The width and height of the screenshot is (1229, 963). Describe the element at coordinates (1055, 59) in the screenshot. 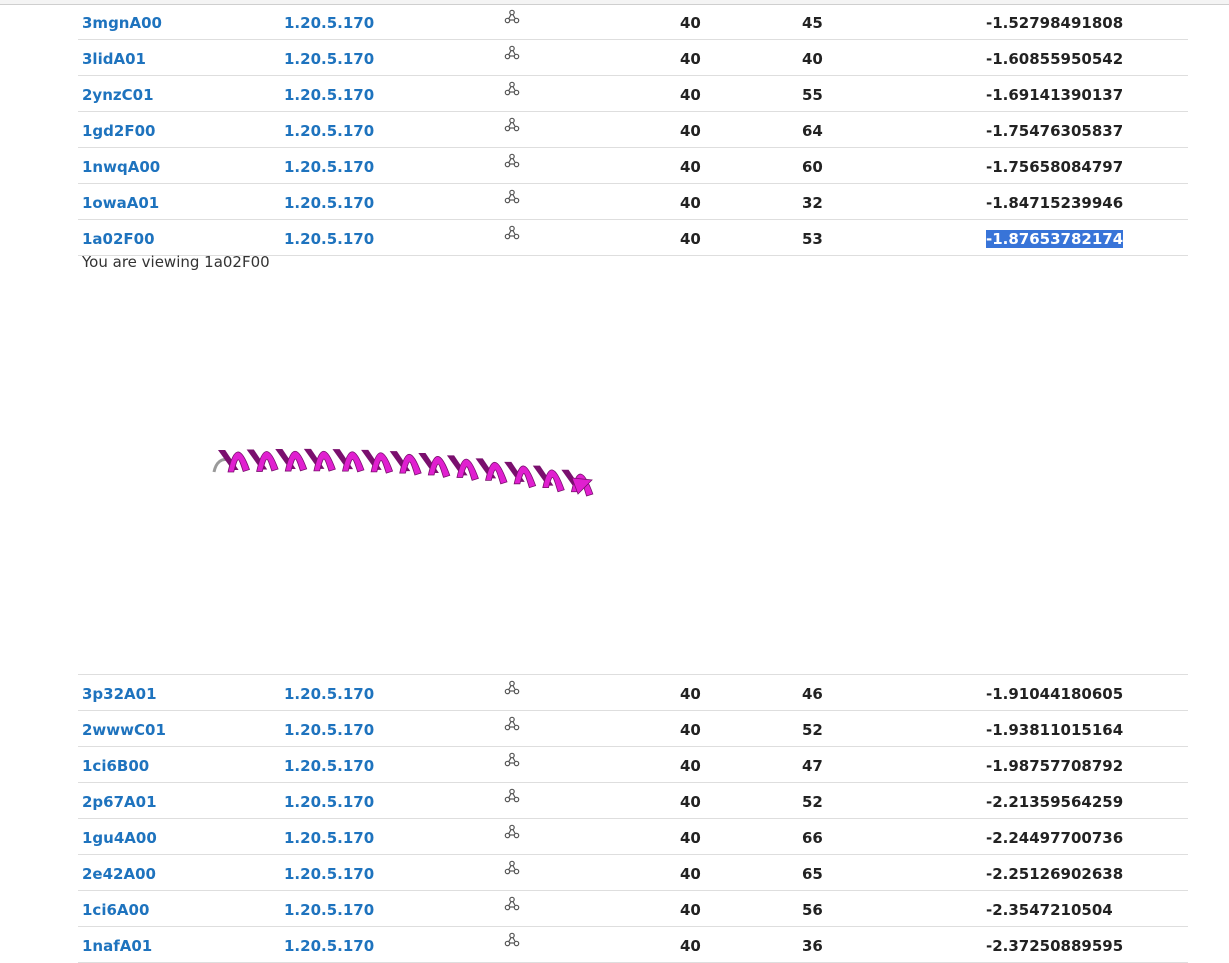

I see `score: -1.60855950542` at that location.